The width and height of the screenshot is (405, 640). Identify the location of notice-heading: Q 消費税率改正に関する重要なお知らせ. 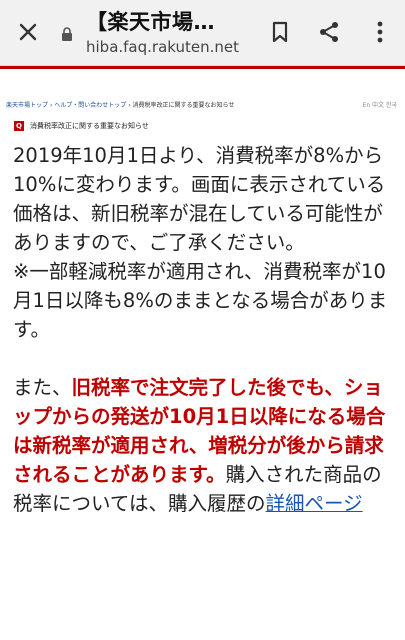
(81, 126).